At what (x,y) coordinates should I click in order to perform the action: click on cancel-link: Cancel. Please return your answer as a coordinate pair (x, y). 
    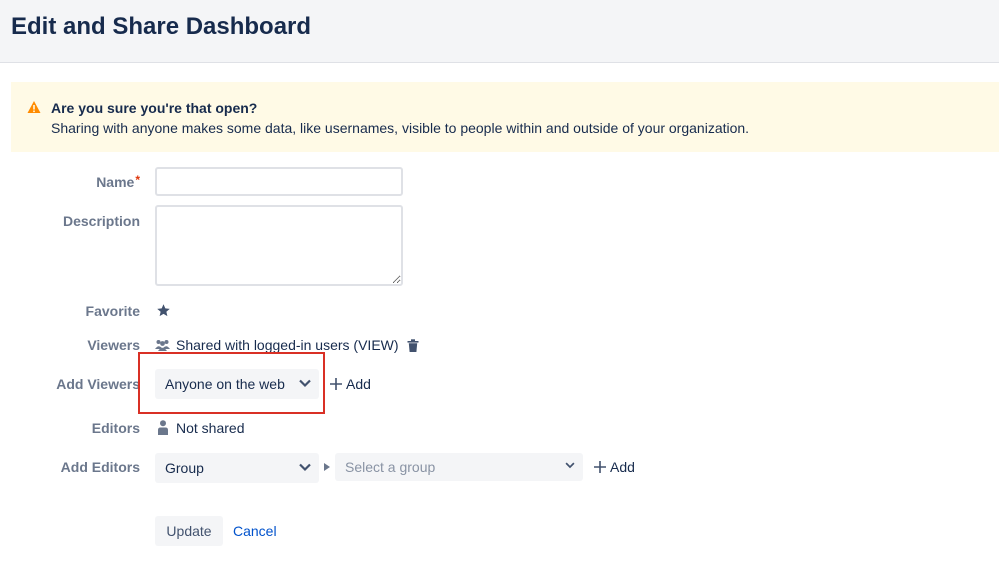
    Looking at the image, I should click on (255, 531).